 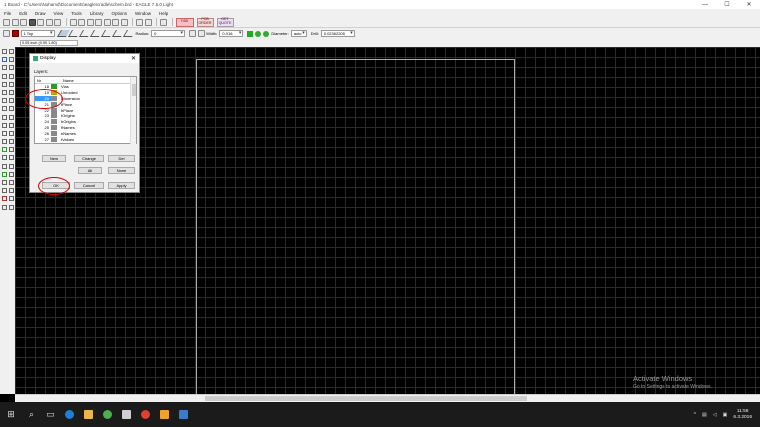 I want to click on switch-schematic-icon, so click(x=40, y=22).